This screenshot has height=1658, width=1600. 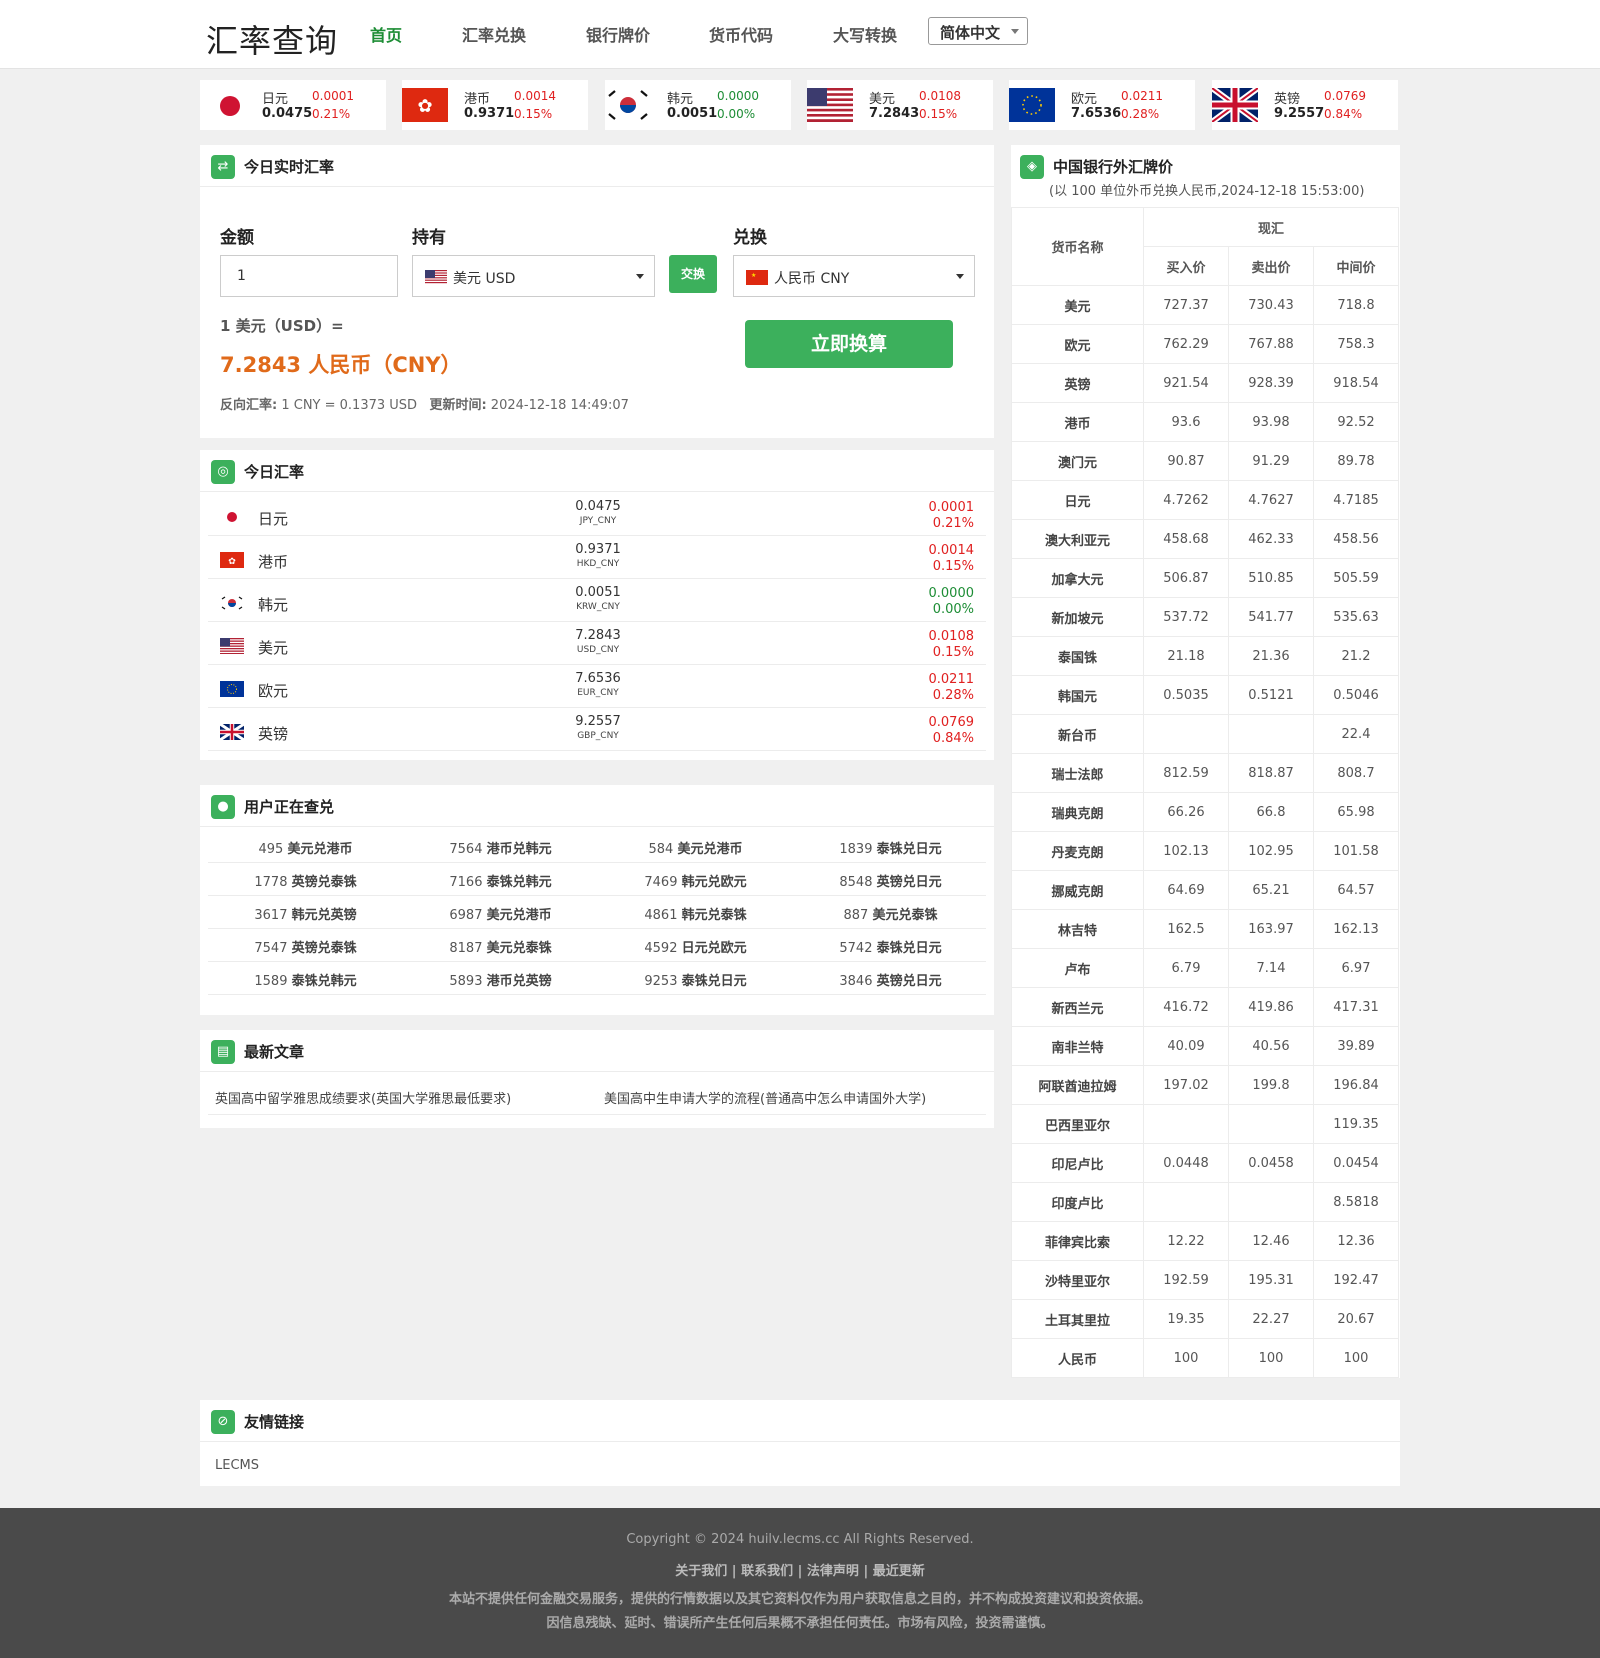 I want to click on table-row: 欧元 7.6536 EUR_CNY 0.0211 0.28%, so click(x=597, y=687).